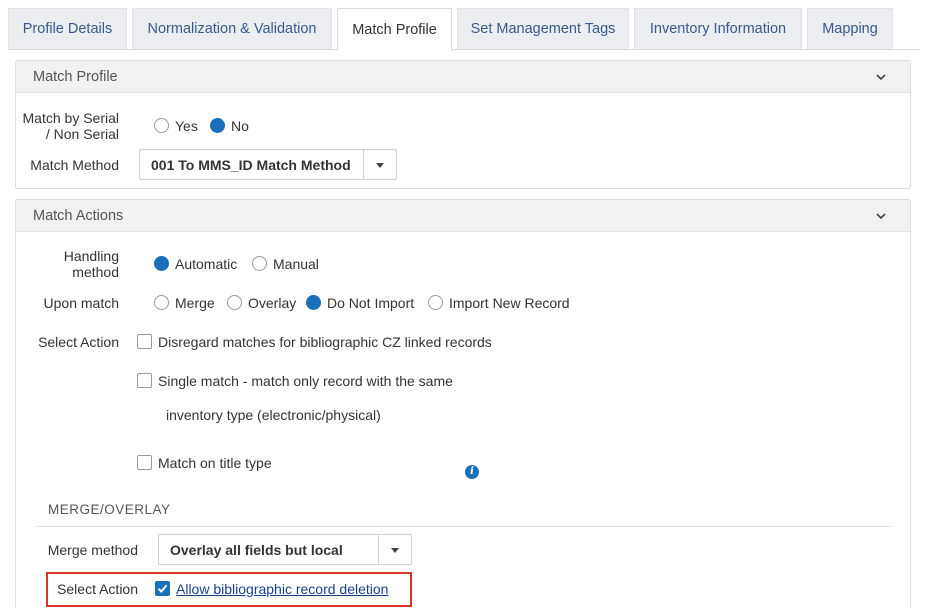 The width and height of the screenshot is (928, 608). What do you see at coordinates (67, 28) in the screenshot?
I see `tab-profile-details: Profile Details` at bounding box center [67, 28].